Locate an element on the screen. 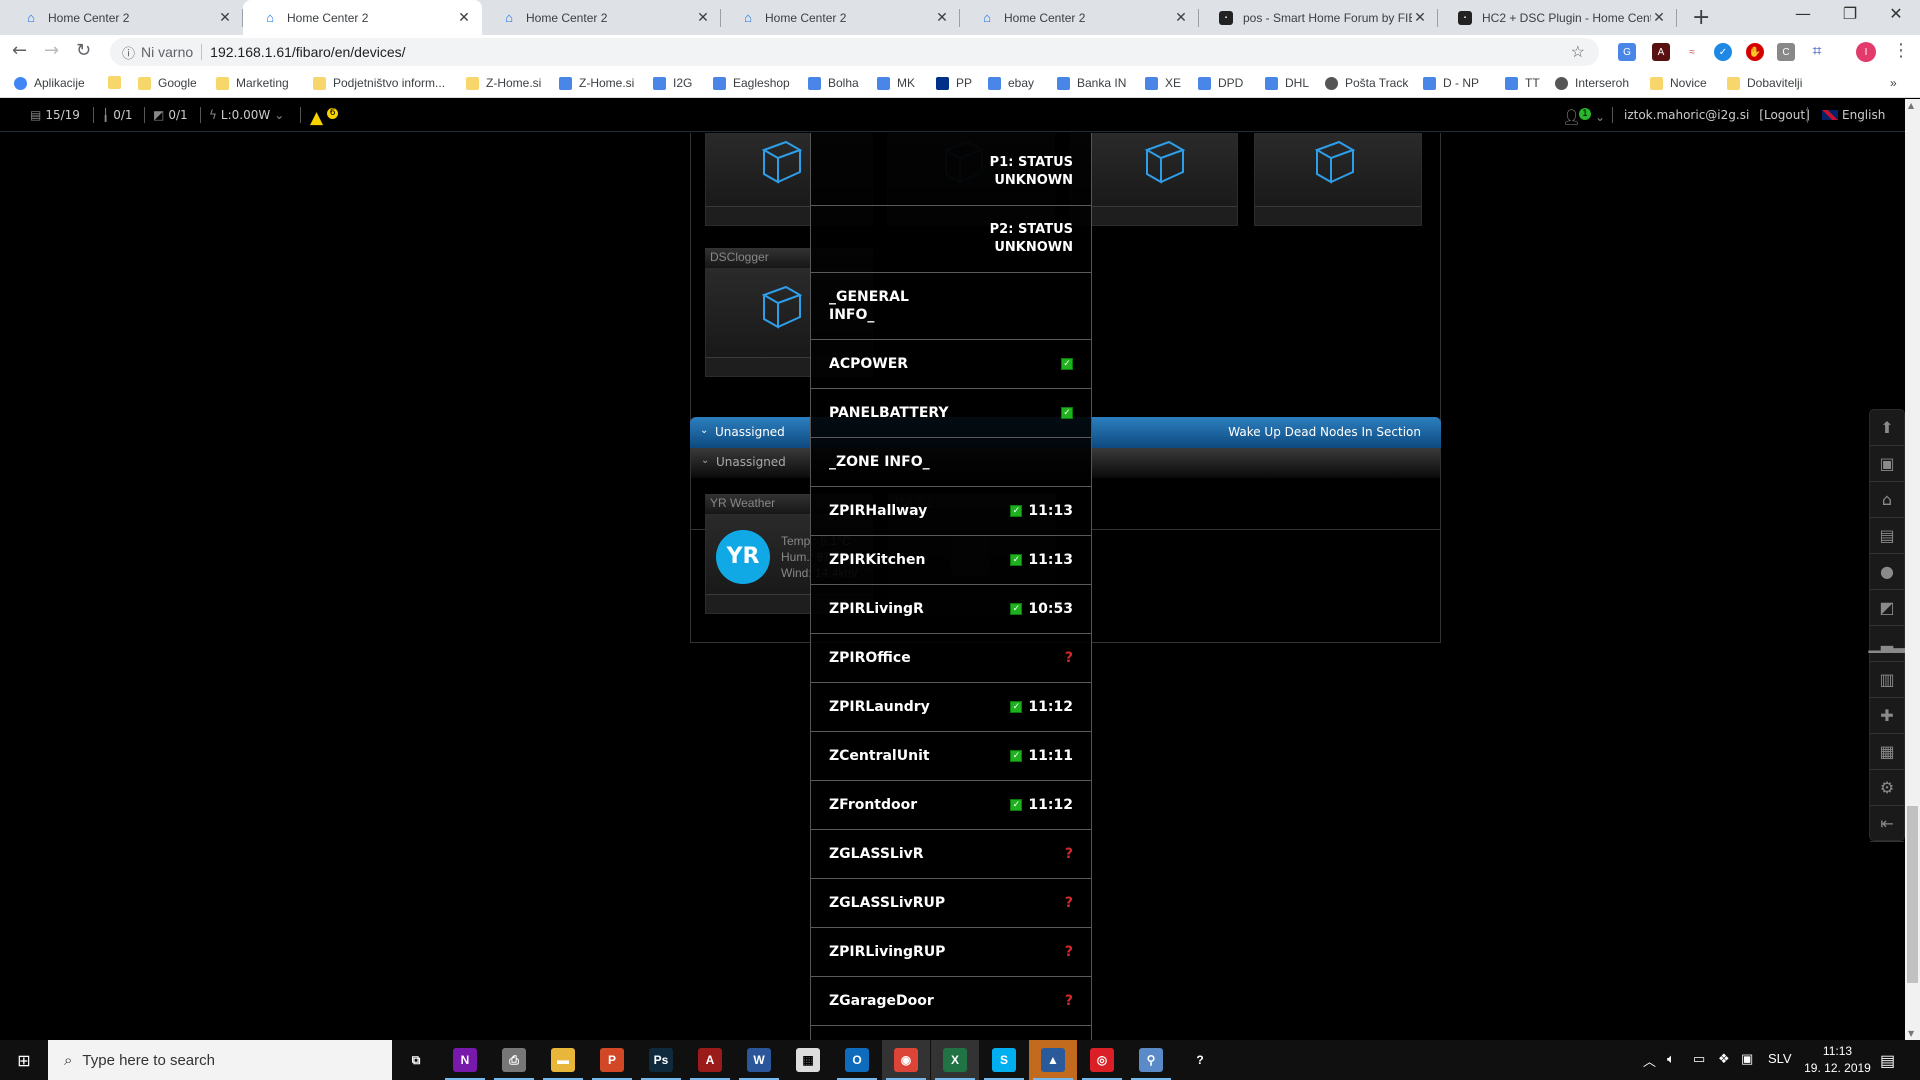  taskbar-search-box: ⌕ Type here to search is located at coordinates (220, 1060).